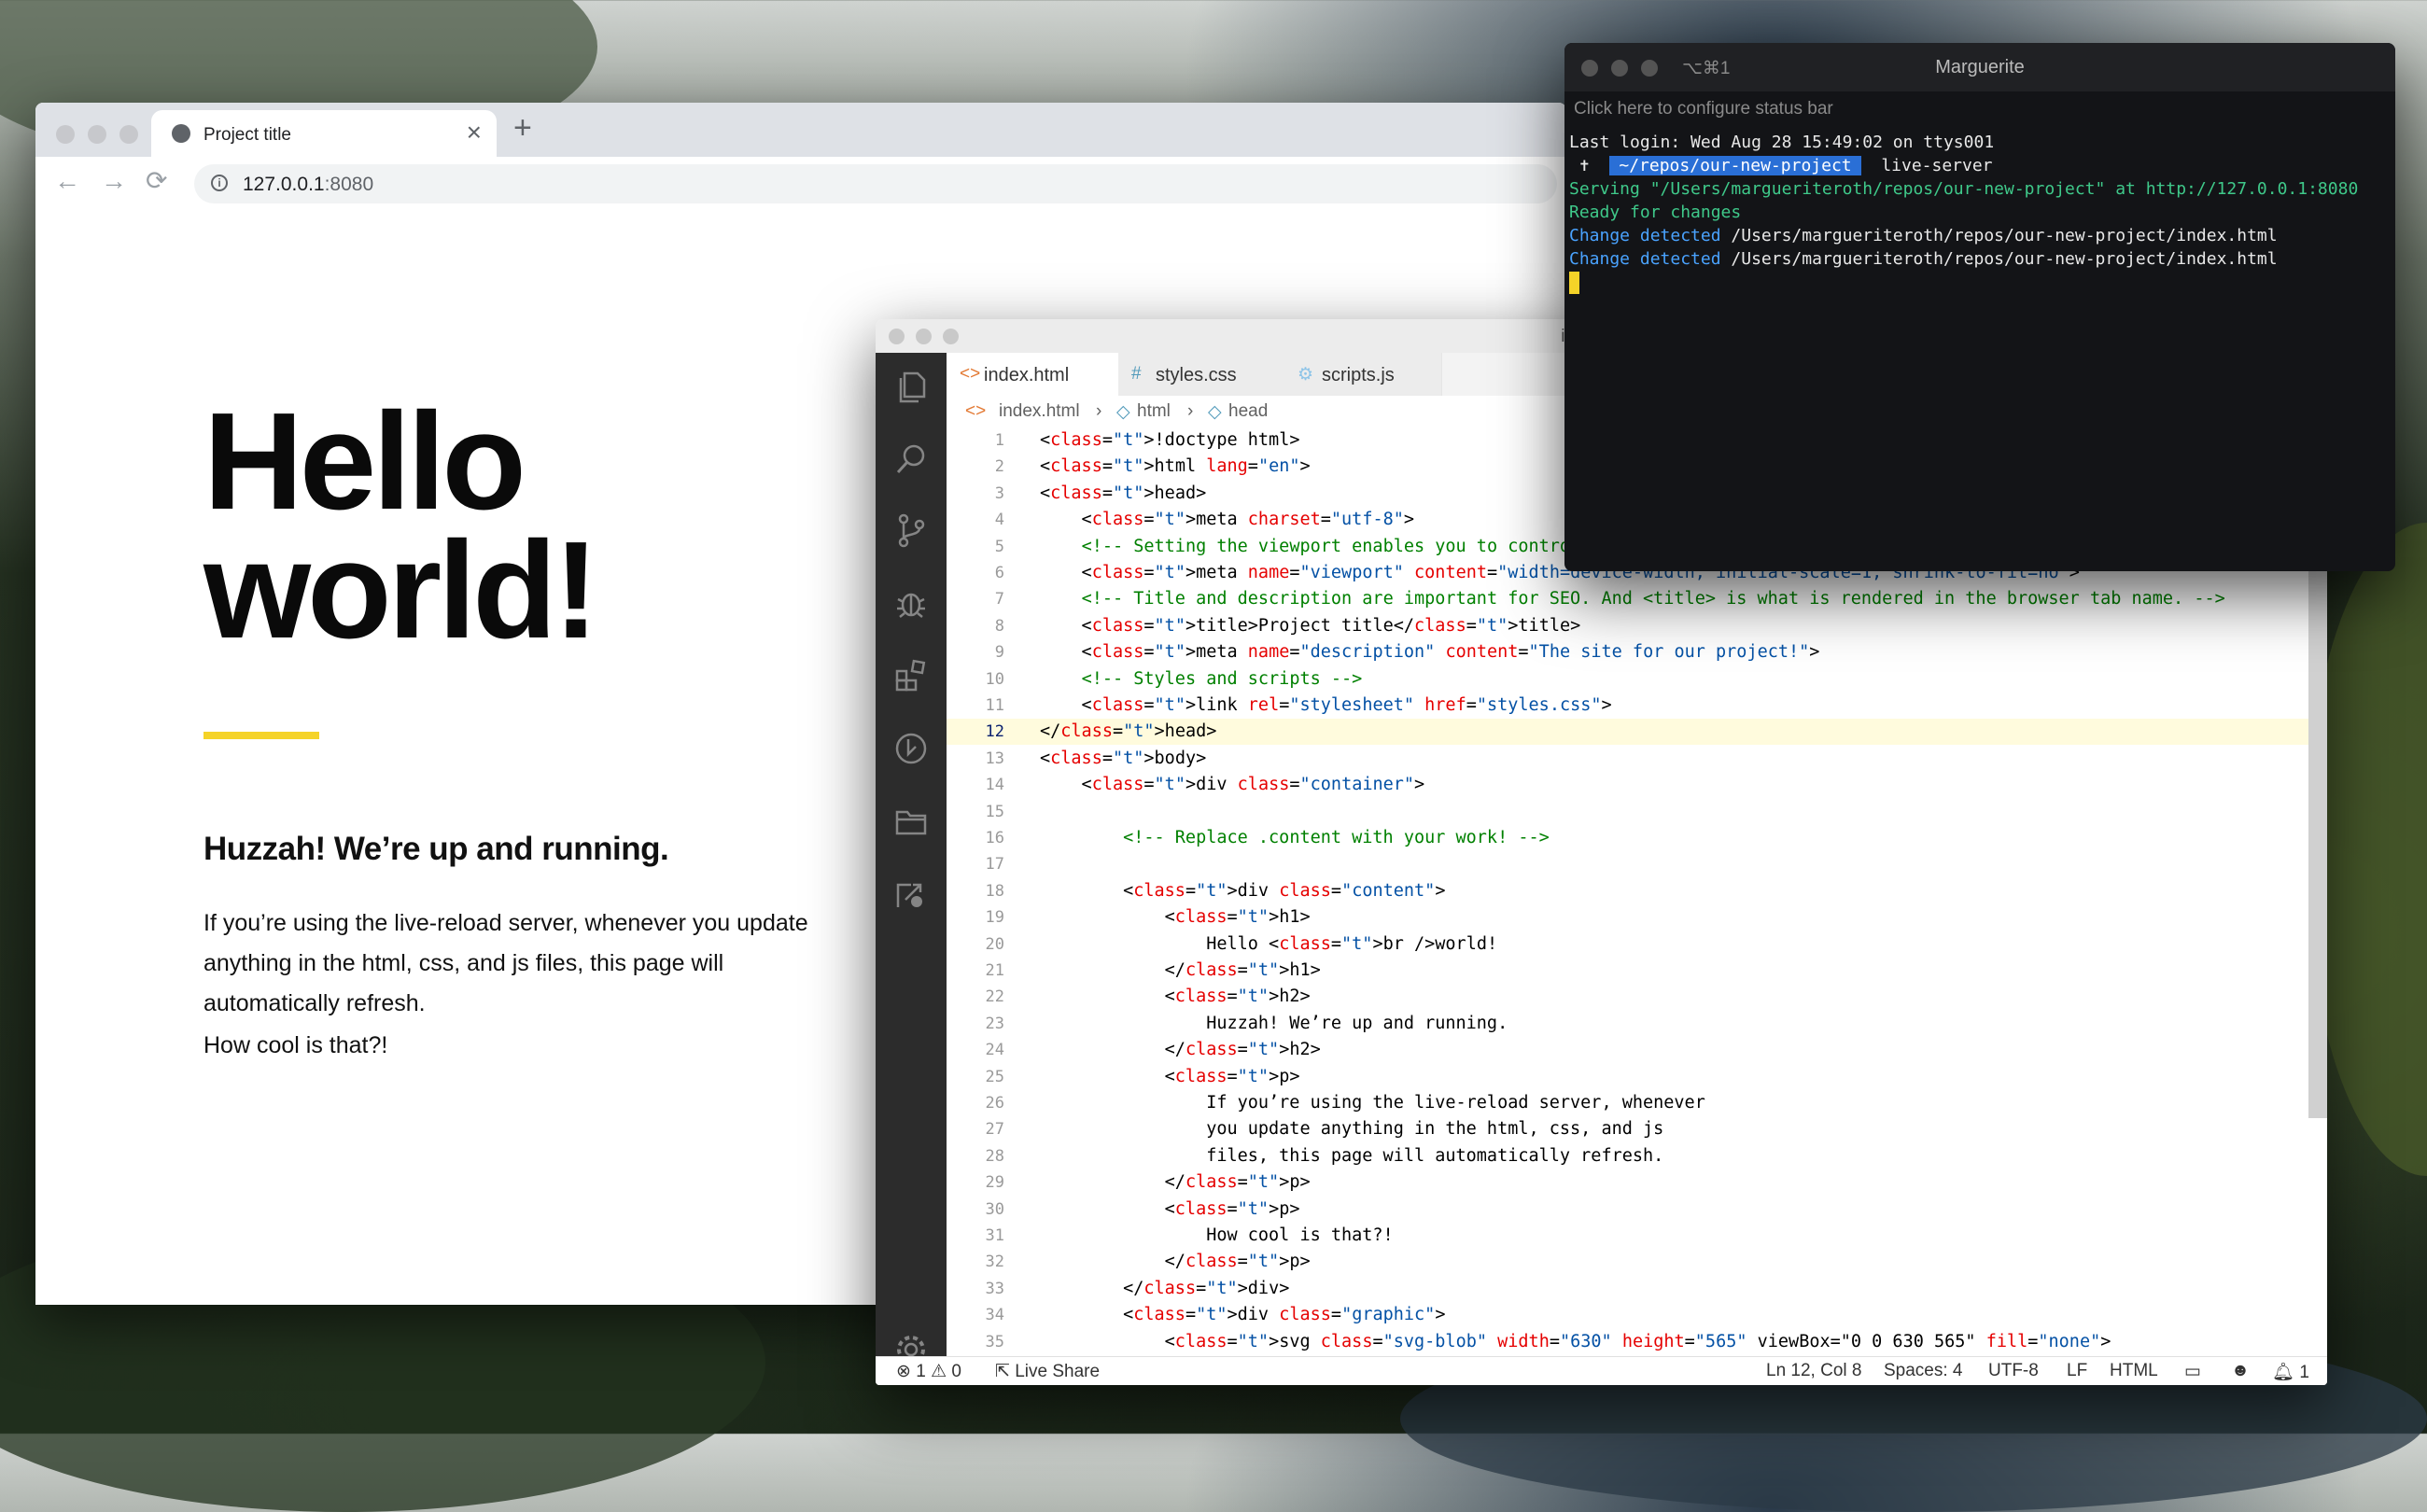 Image resolution: width=2427 pixels, height=1512 pixels. Describe the element at coordinates (911, 748) in the screenshot. I see `timeline-icon` at that location.